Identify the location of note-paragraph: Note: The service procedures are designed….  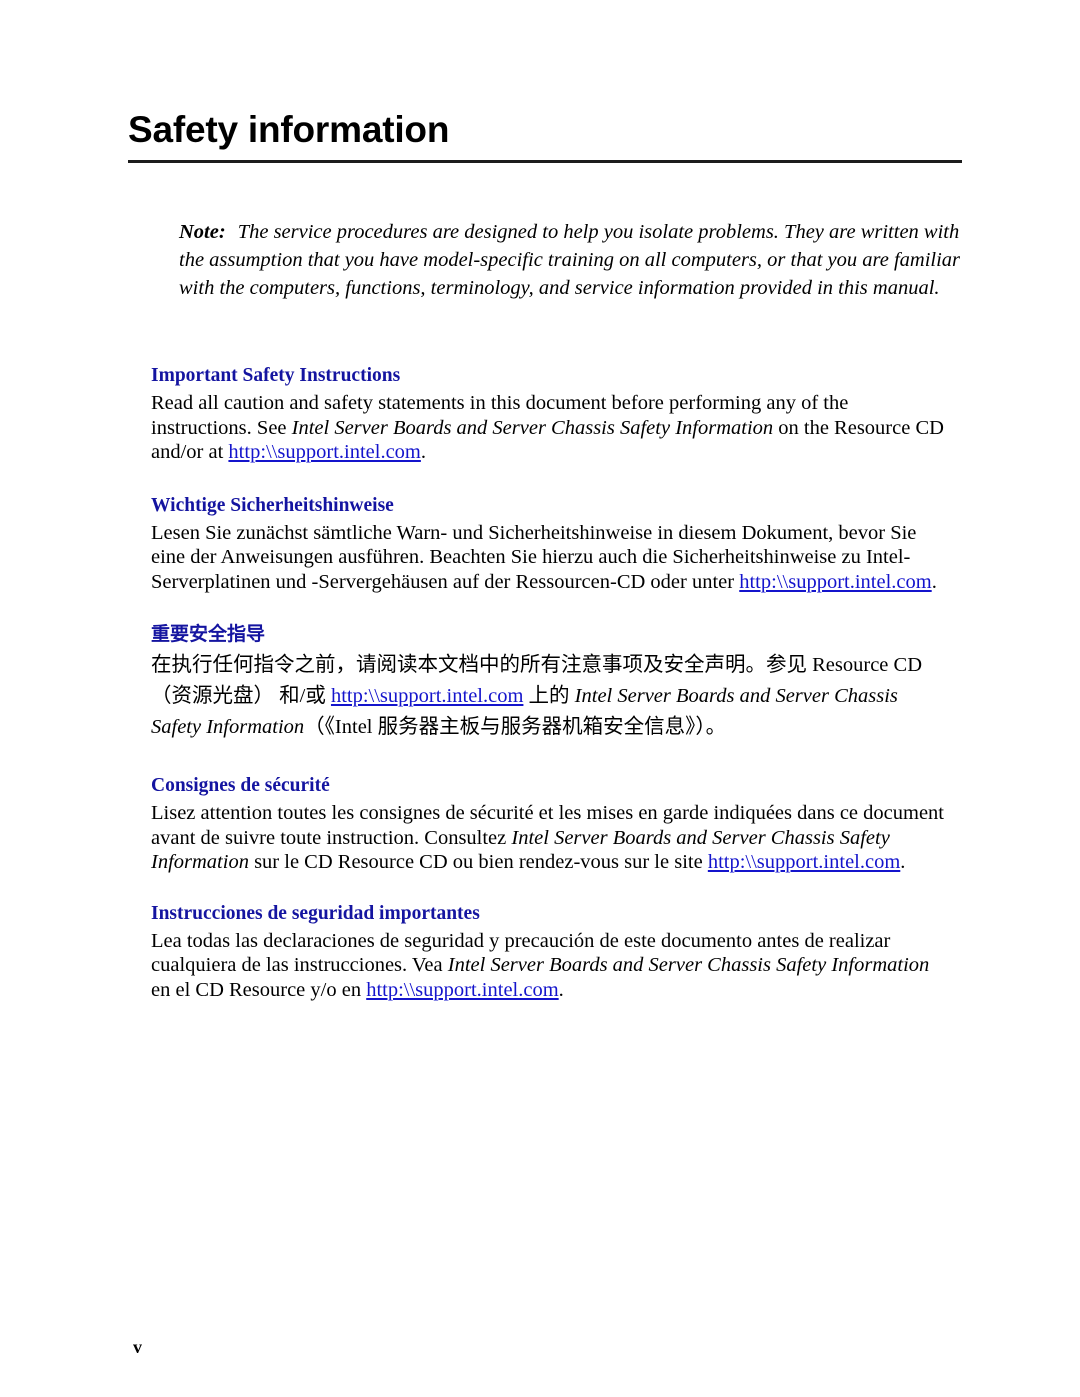
(571, 260).